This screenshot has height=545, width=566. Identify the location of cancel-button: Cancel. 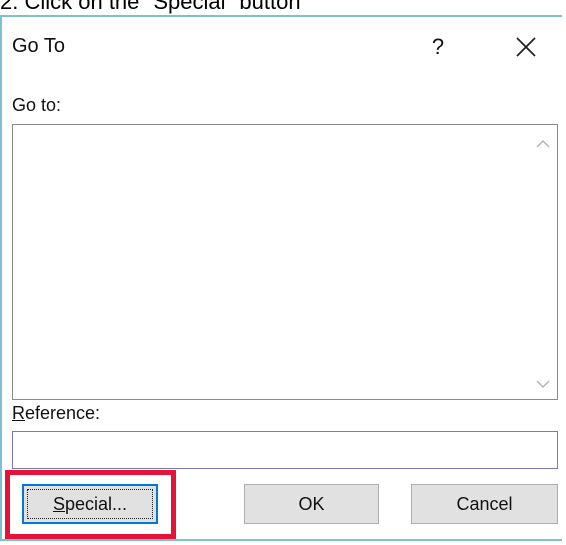
(484, 504).